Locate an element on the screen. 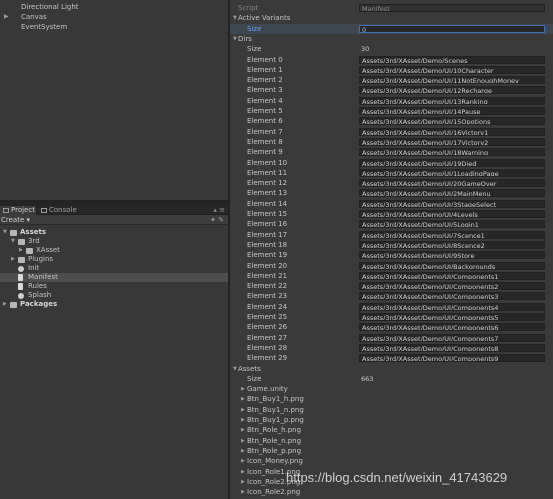  dirs-element-value: Assets/3rd/XAsset/Demo/UI/4Levels is located at coordinates (452, 214).